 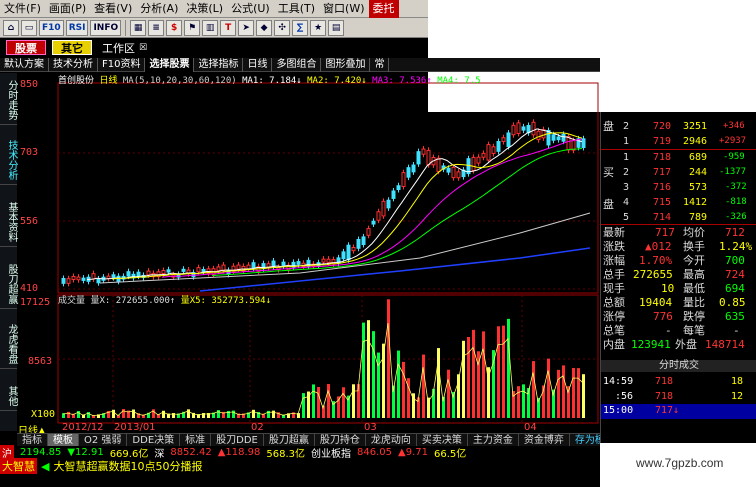 I want to click on menu-tools: 工具(T), so click(x=296, y=9).